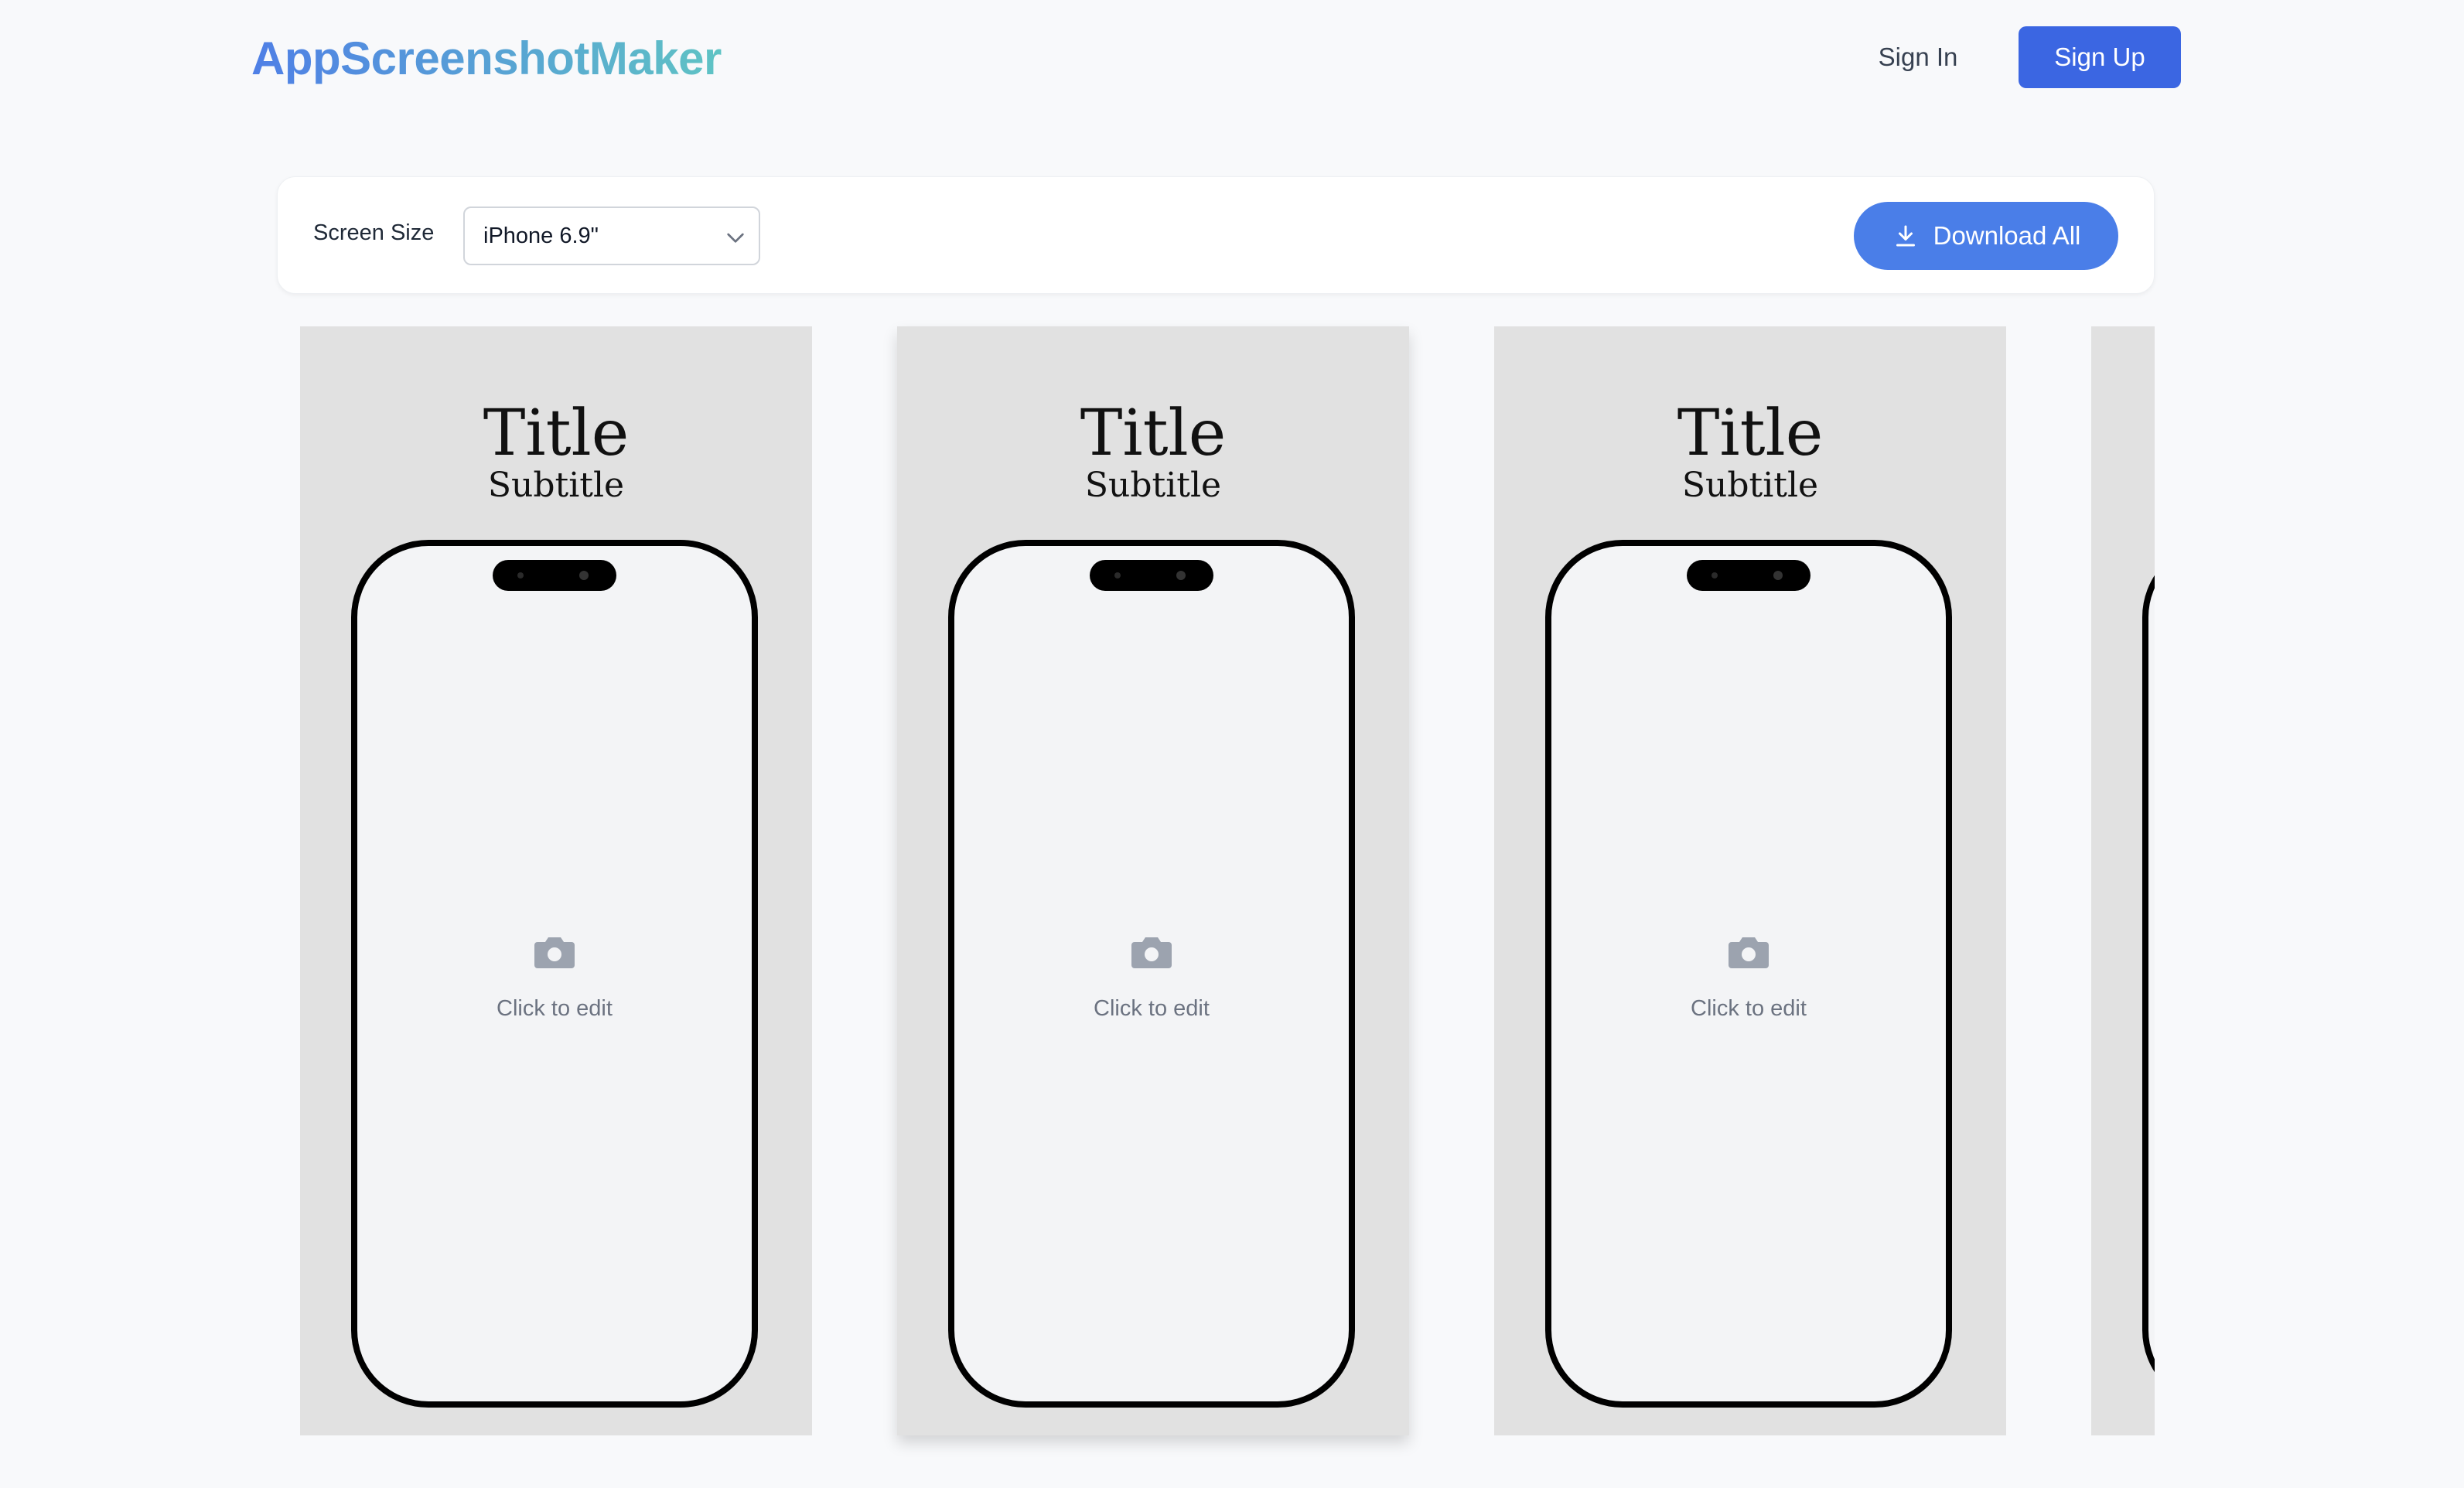 This screenshot has height=1488, width=2464. What do you see at coordinates (2007, 235) in the screenshot?
I see `download-all-label: Download All` at bounding box center [2007, 235].